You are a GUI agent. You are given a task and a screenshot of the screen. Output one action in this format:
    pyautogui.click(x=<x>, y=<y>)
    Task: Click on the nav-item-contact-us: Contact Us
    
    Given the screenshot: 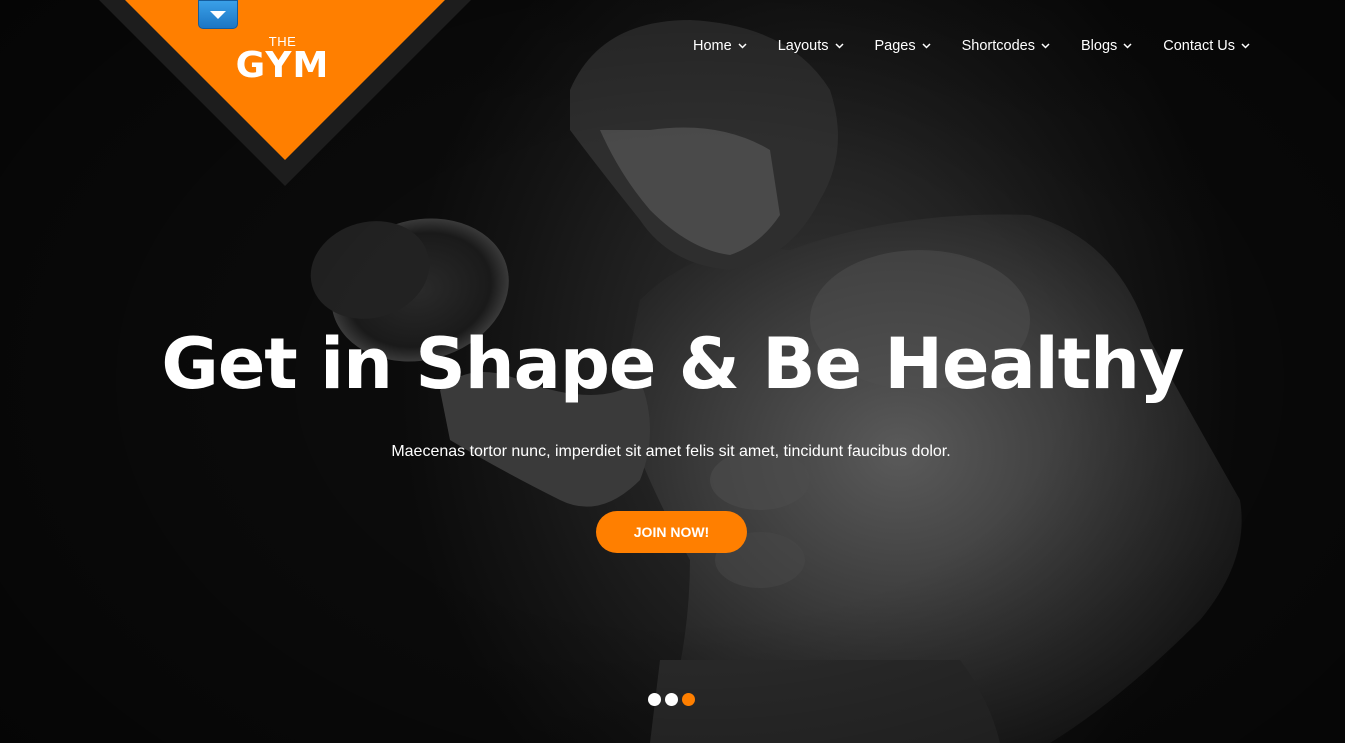 What is the action you would take?
    pyautogui.click(x=1206, y=46)
    